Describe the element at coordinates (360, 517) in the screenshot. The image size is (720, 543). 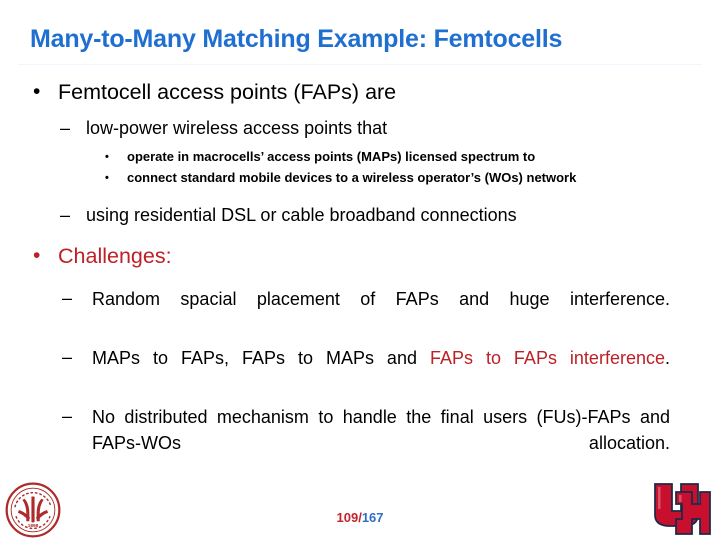
I see `page-number: 109/167` at that location.